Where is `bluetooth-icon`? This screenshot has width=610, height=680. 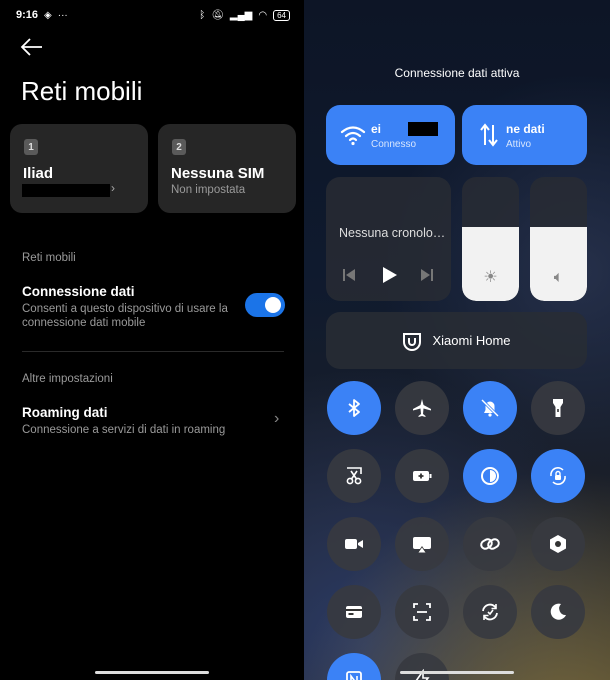 bluetooth-icon is located at coordinates (354, 408).